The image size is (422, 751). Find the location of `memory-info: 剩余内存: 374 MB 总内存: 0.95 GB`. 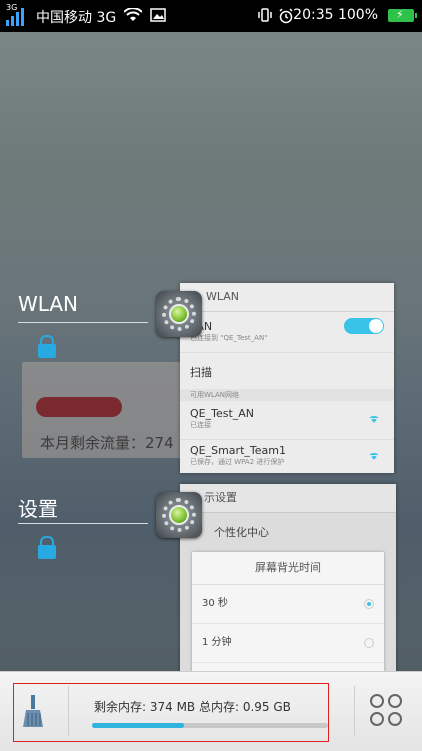

memory-info: 剩余内存: 374 MB 总内存: 0.95 GB is located at coordinates (192, 707).